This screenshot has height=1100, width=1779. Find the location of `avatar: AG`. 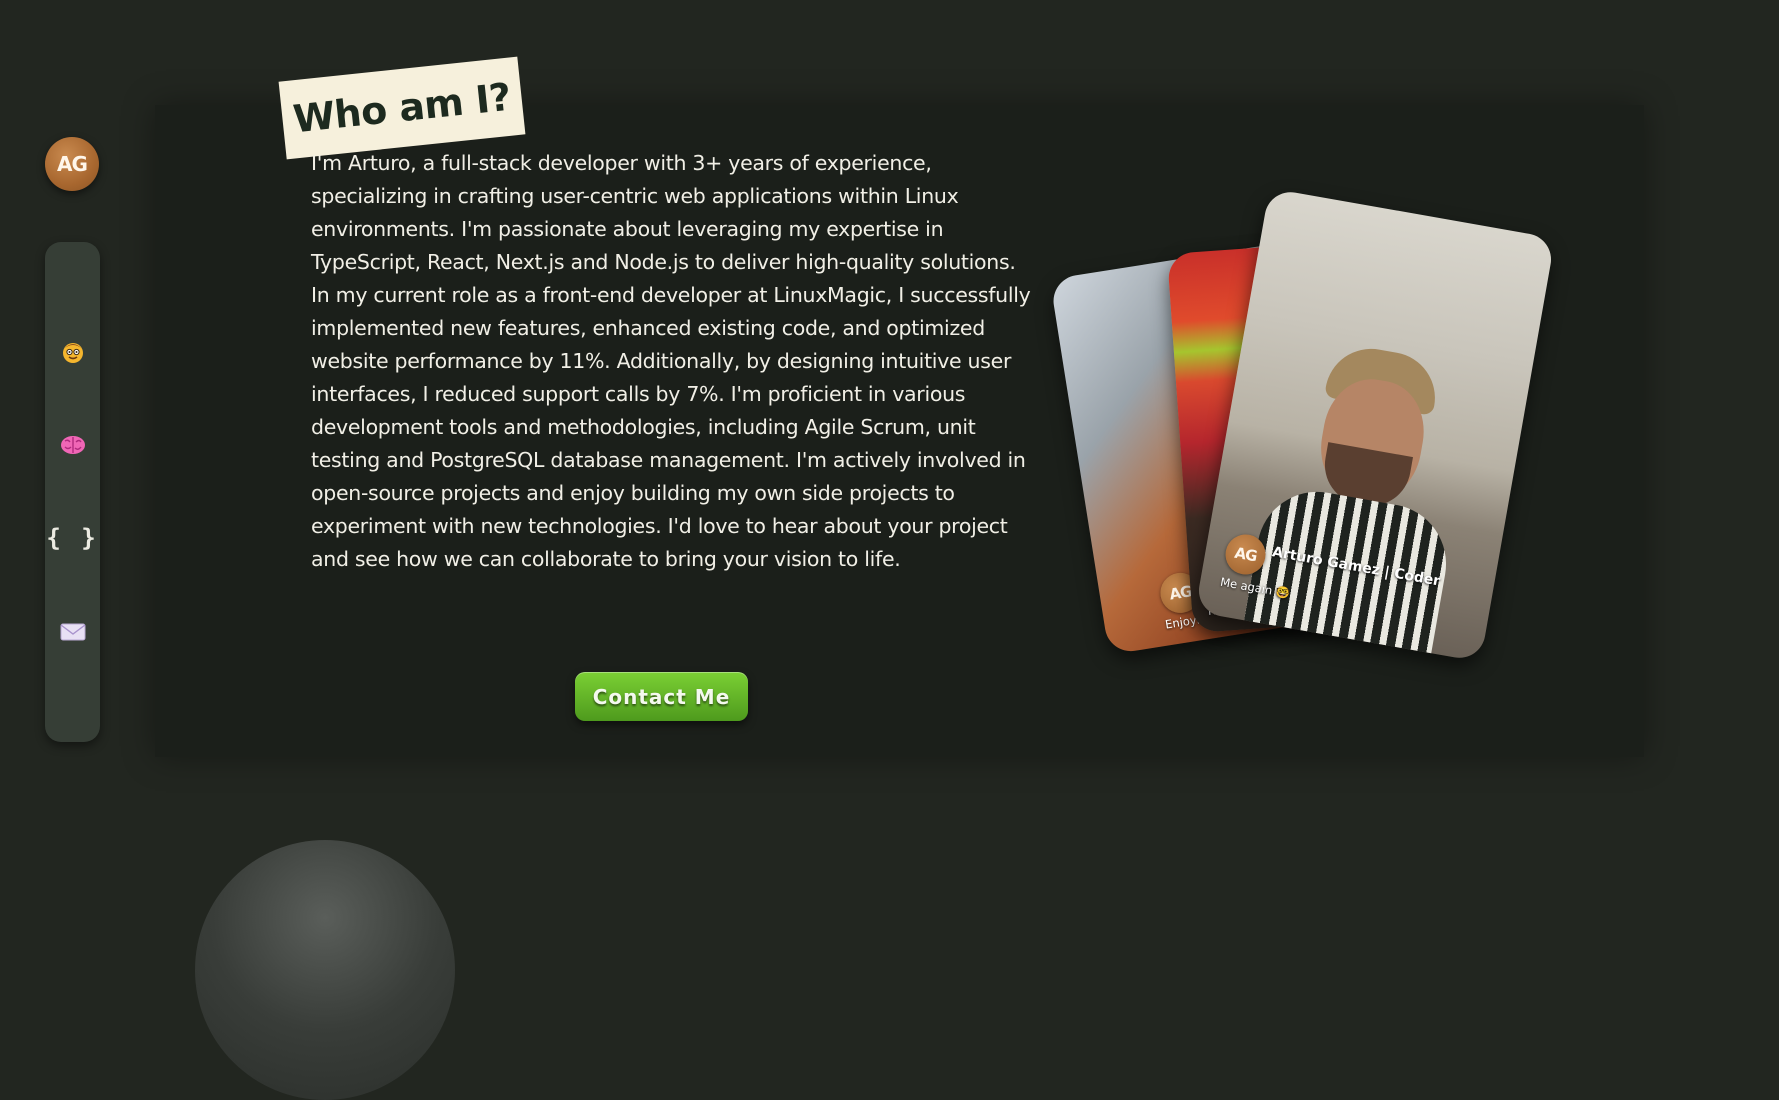

avatar: AG is located at coordinates (72, 164).